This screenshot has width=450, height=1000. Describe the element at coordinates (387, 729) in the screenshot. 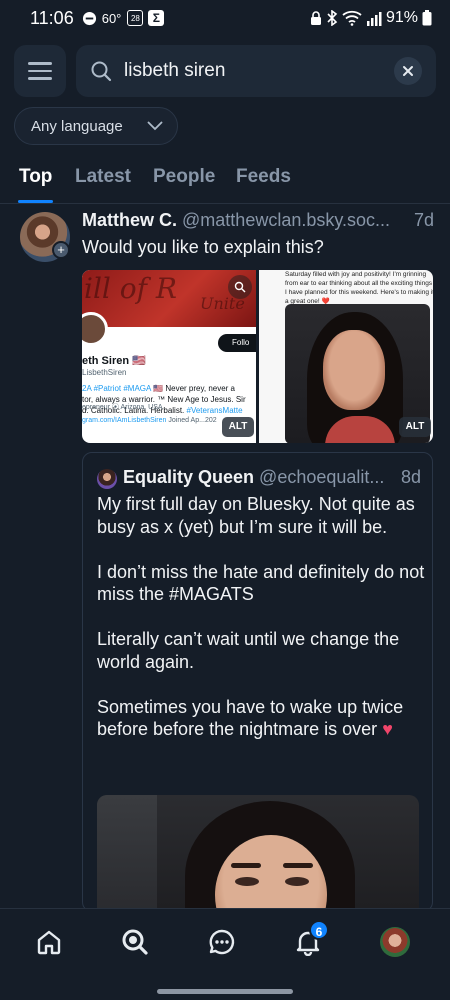

I see `heart-emoji: ♥` at that location.